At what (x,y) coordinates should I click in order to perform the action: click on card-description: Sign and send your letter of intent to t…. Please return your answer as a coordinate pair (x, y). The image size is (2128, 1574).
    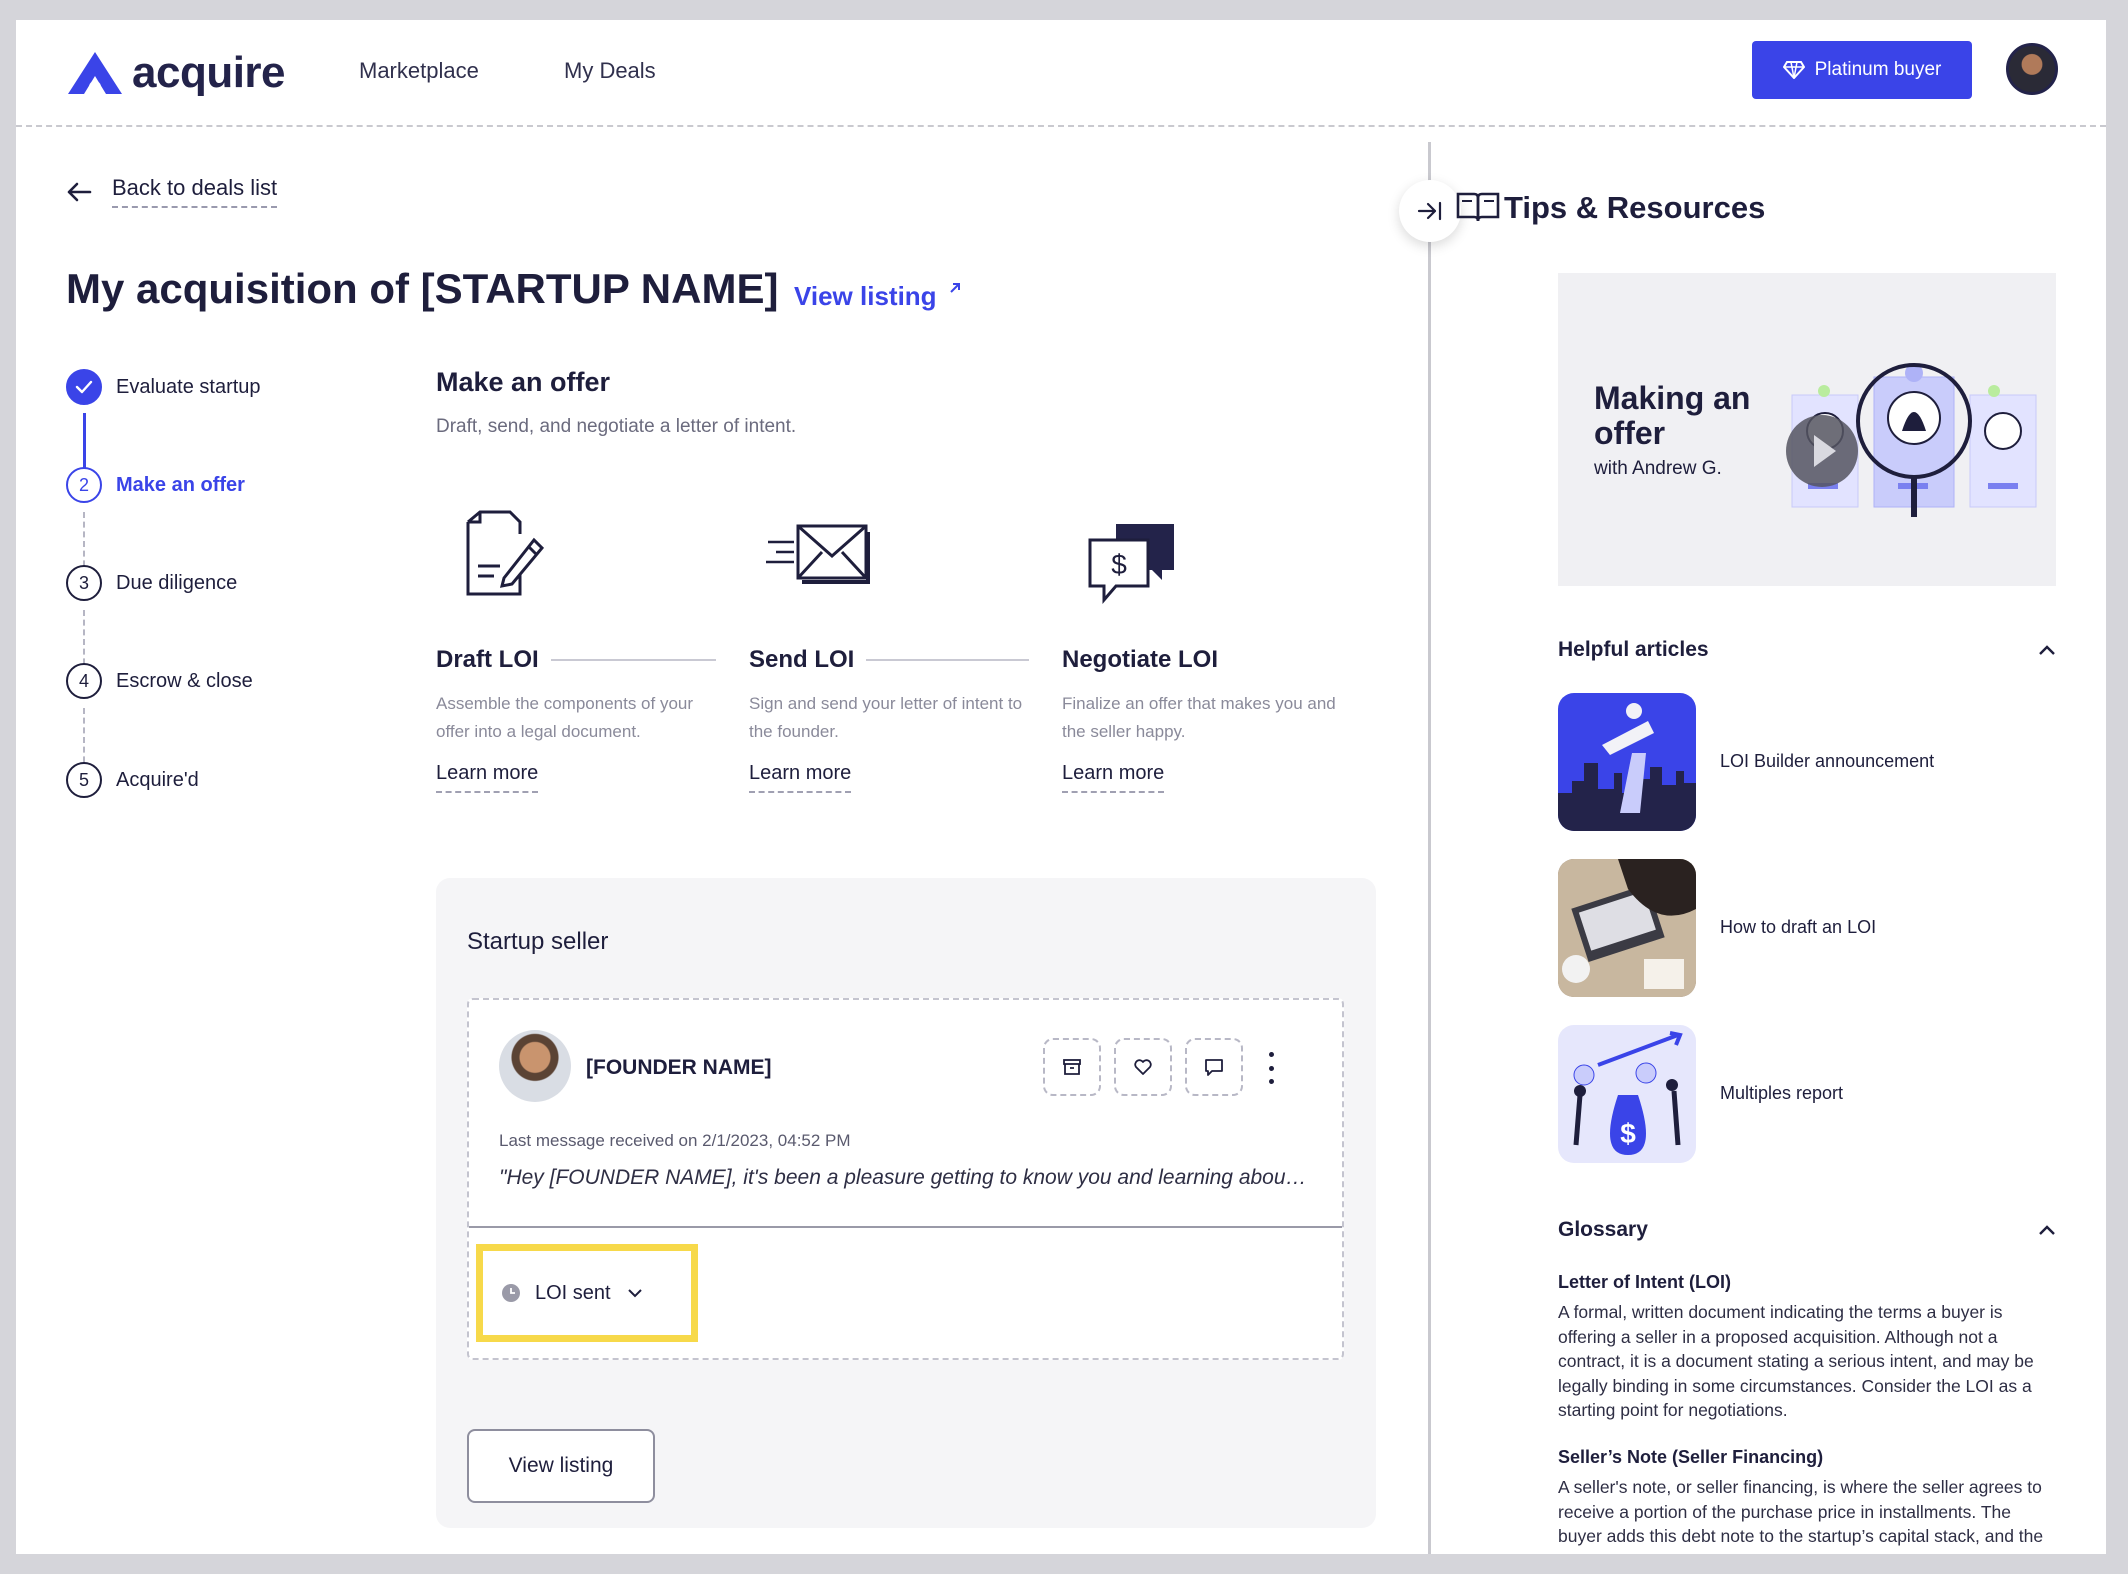
    Looking at the image, I should click on (886, 717).